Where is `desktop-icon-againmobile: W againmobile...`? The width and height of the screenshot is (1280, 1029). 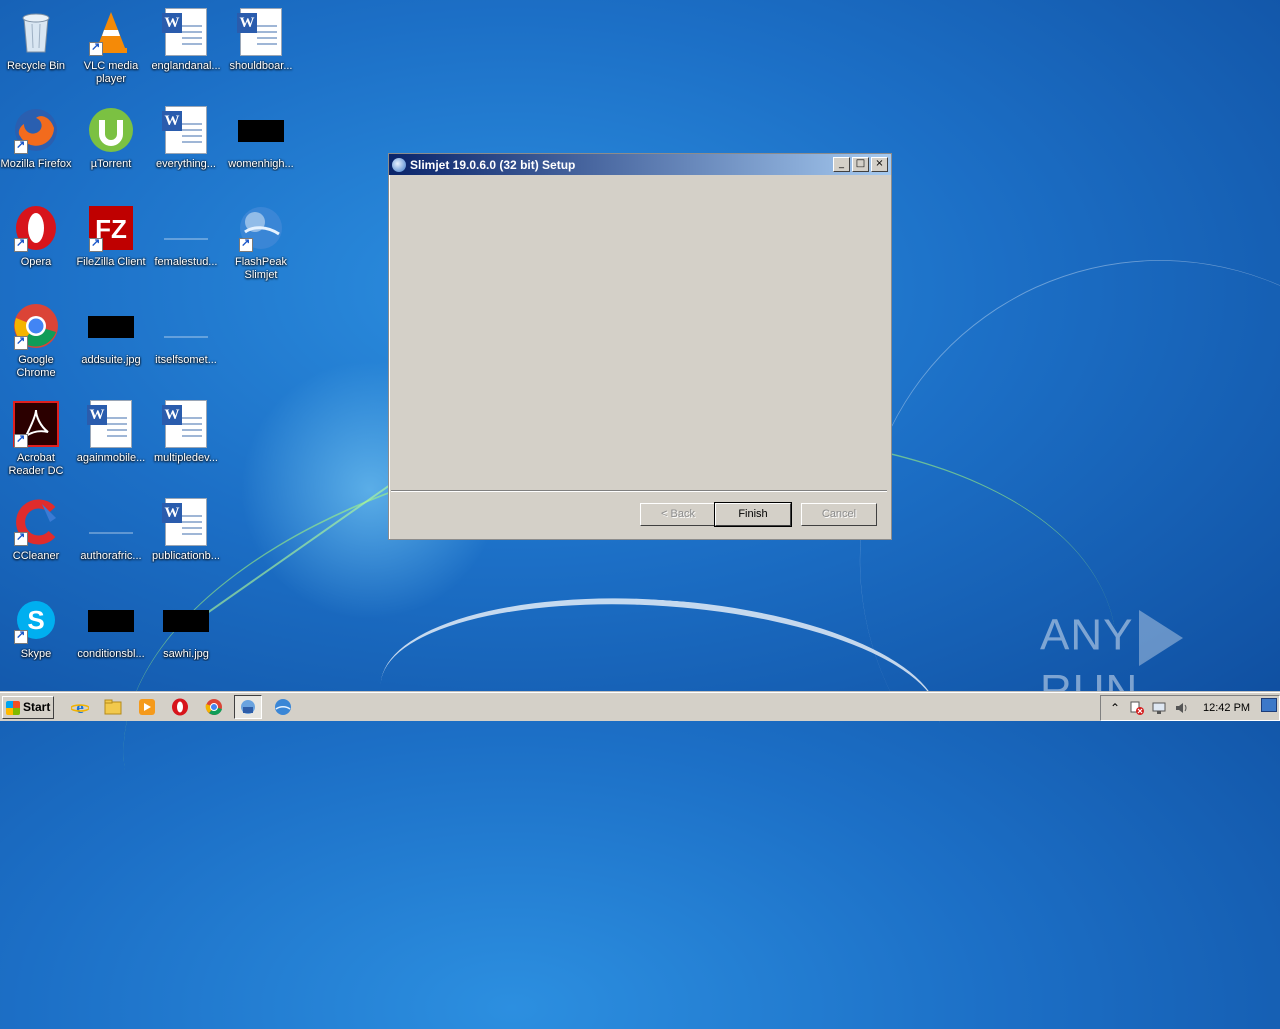 desktop-icon-againmobile: W againmobile... is located at coordinates (111, 432).